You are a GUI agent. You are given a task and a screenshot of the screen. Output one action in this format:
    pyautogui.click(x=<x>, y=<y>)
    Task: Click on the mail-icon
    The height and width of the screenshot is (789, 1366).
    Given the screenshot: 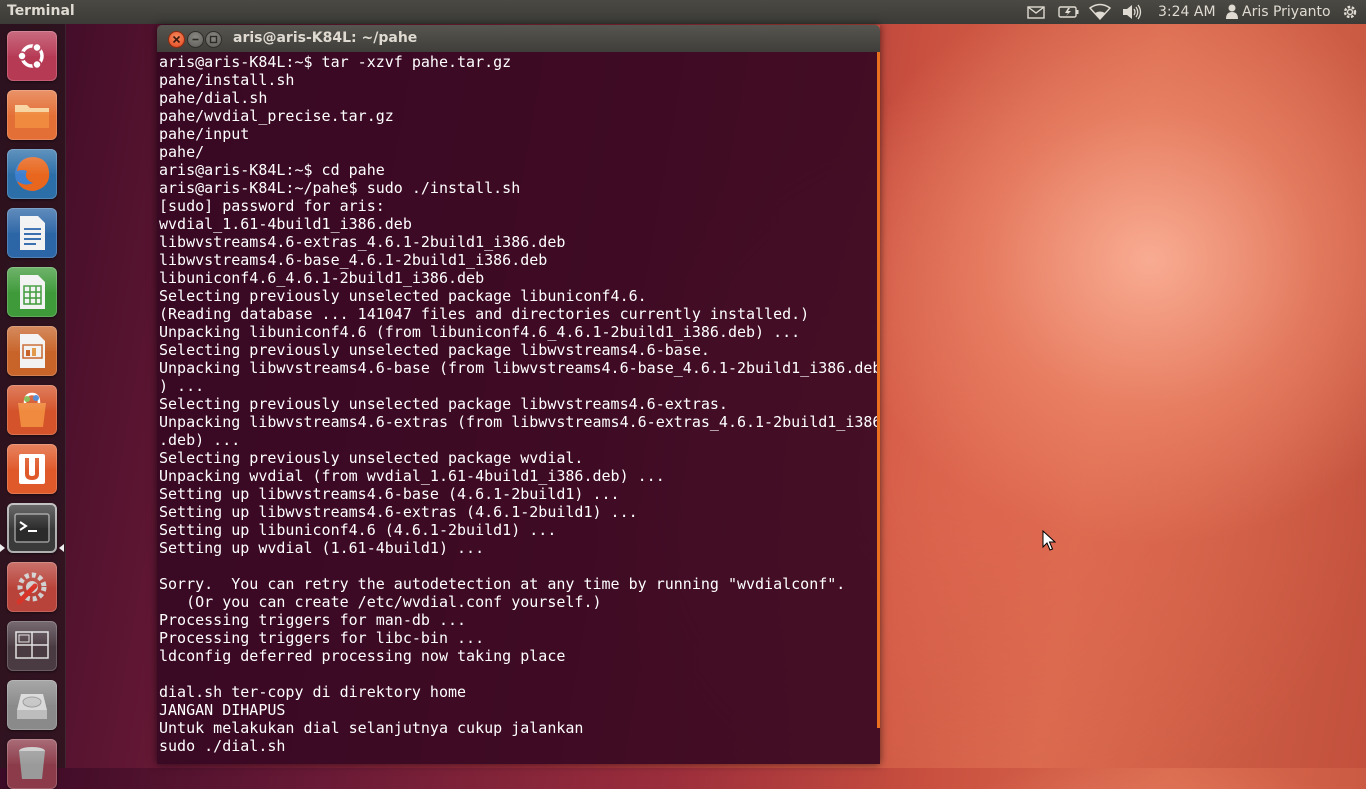 What is the action you would take?
    pyautogui.click(x=1036, y=12)
    